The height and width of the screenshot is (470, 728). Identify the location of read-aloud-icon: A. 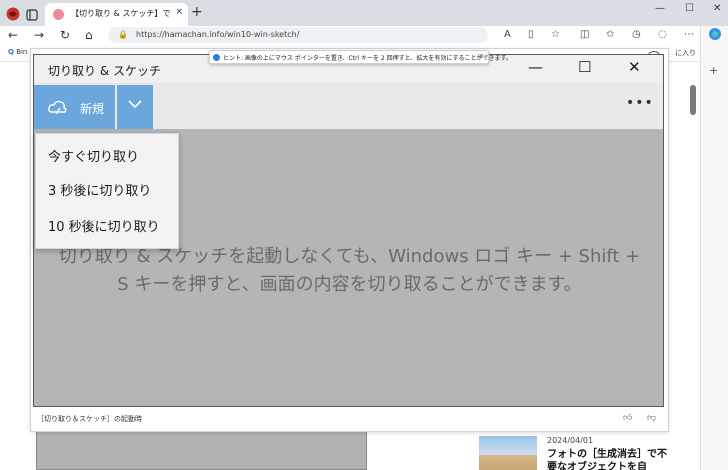
(507, 34).